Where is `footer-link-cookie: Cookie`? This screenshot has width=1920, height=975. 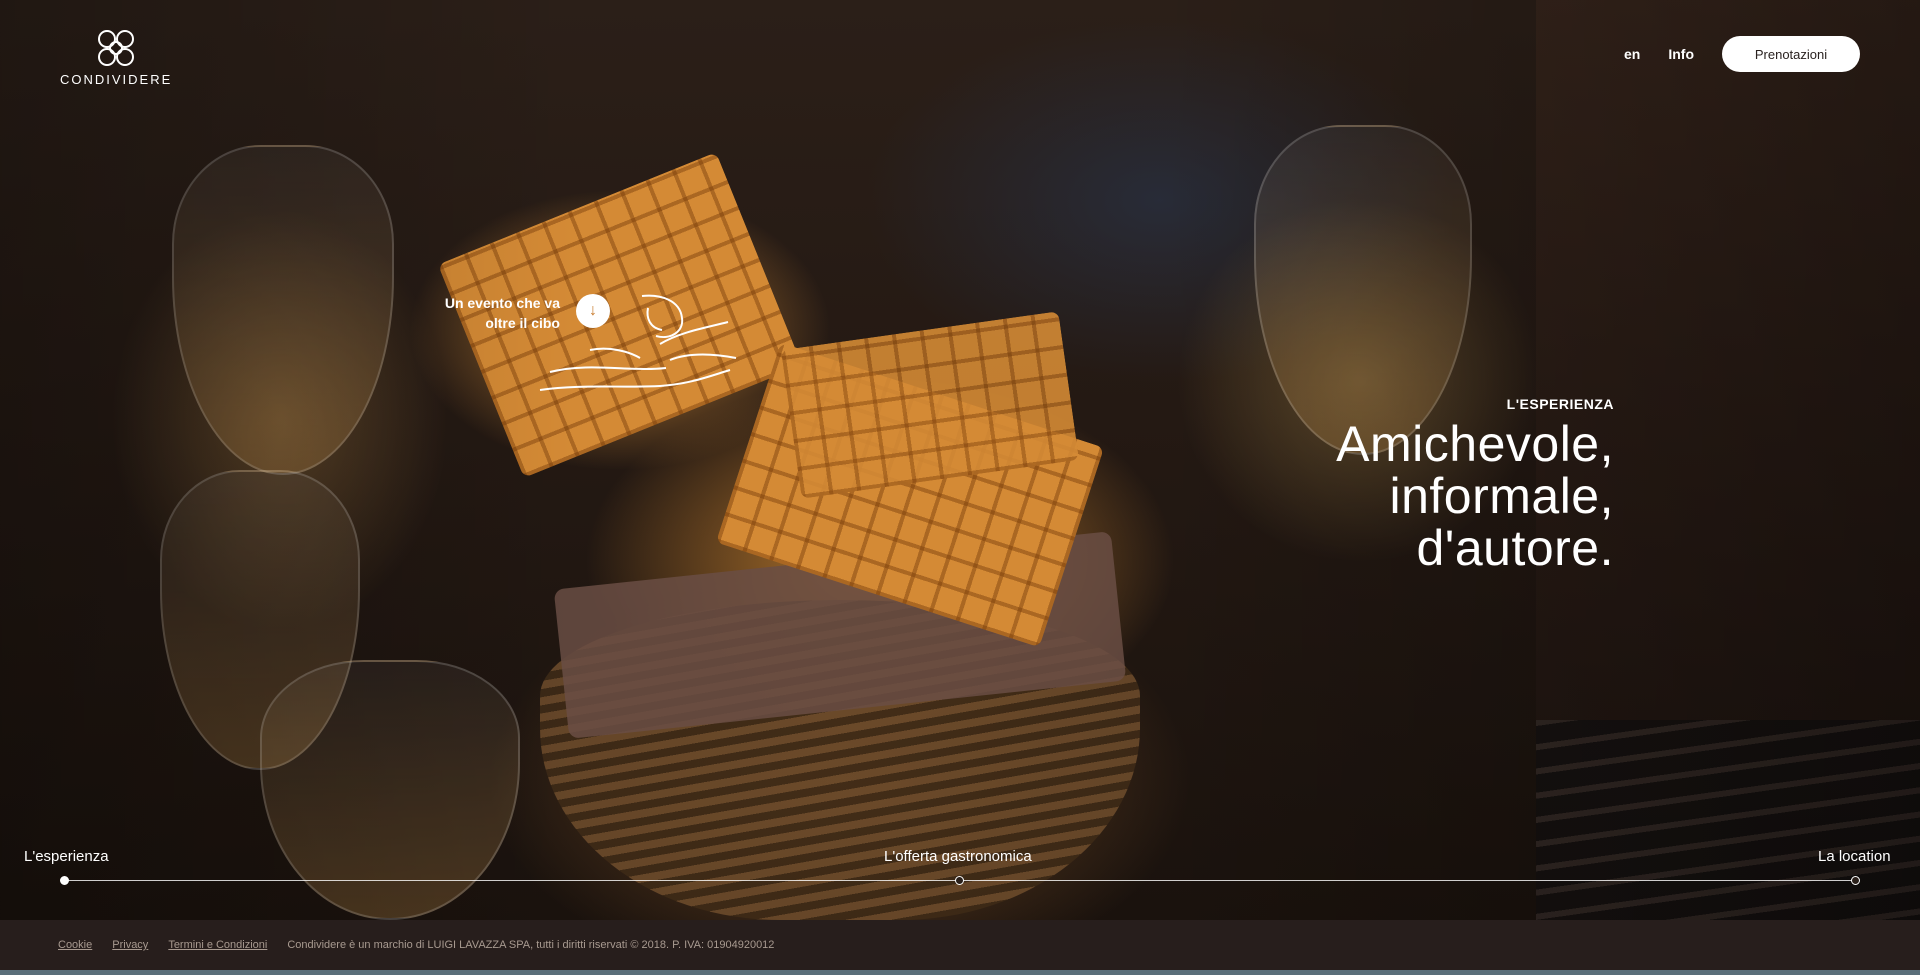 footer-link-cookie: Cookie is located at coordinates (75, 945).